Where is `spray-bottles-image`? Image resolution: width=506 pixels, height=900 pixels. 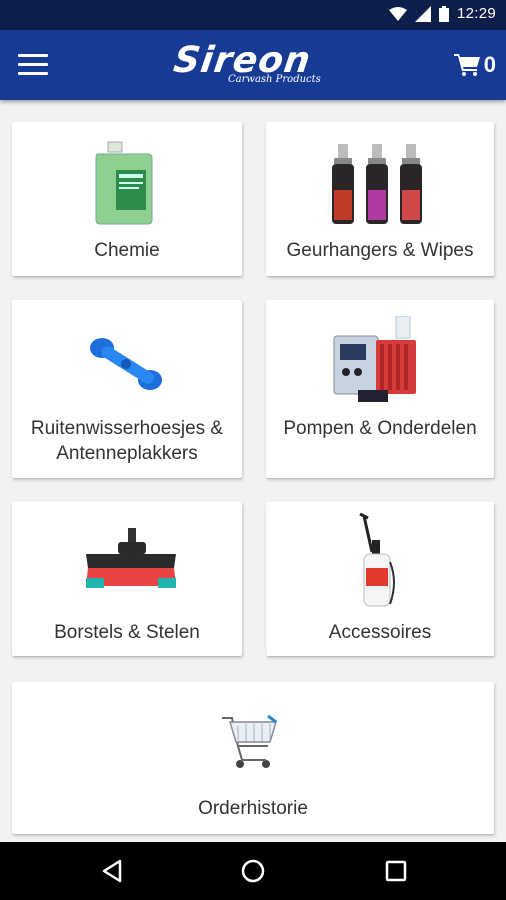 spray-bottles-image is located at coordinates (377, 184).